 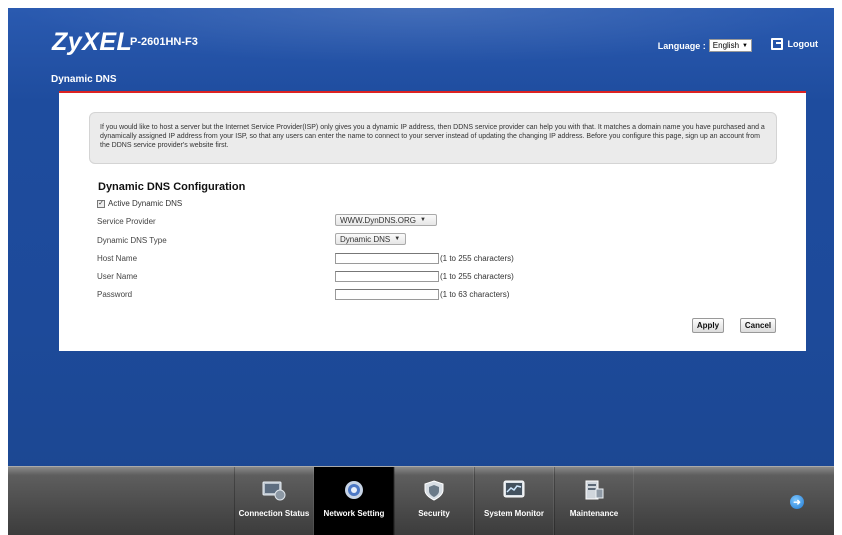 I want to click on security-shield-icon, so click(x=434, y=490).